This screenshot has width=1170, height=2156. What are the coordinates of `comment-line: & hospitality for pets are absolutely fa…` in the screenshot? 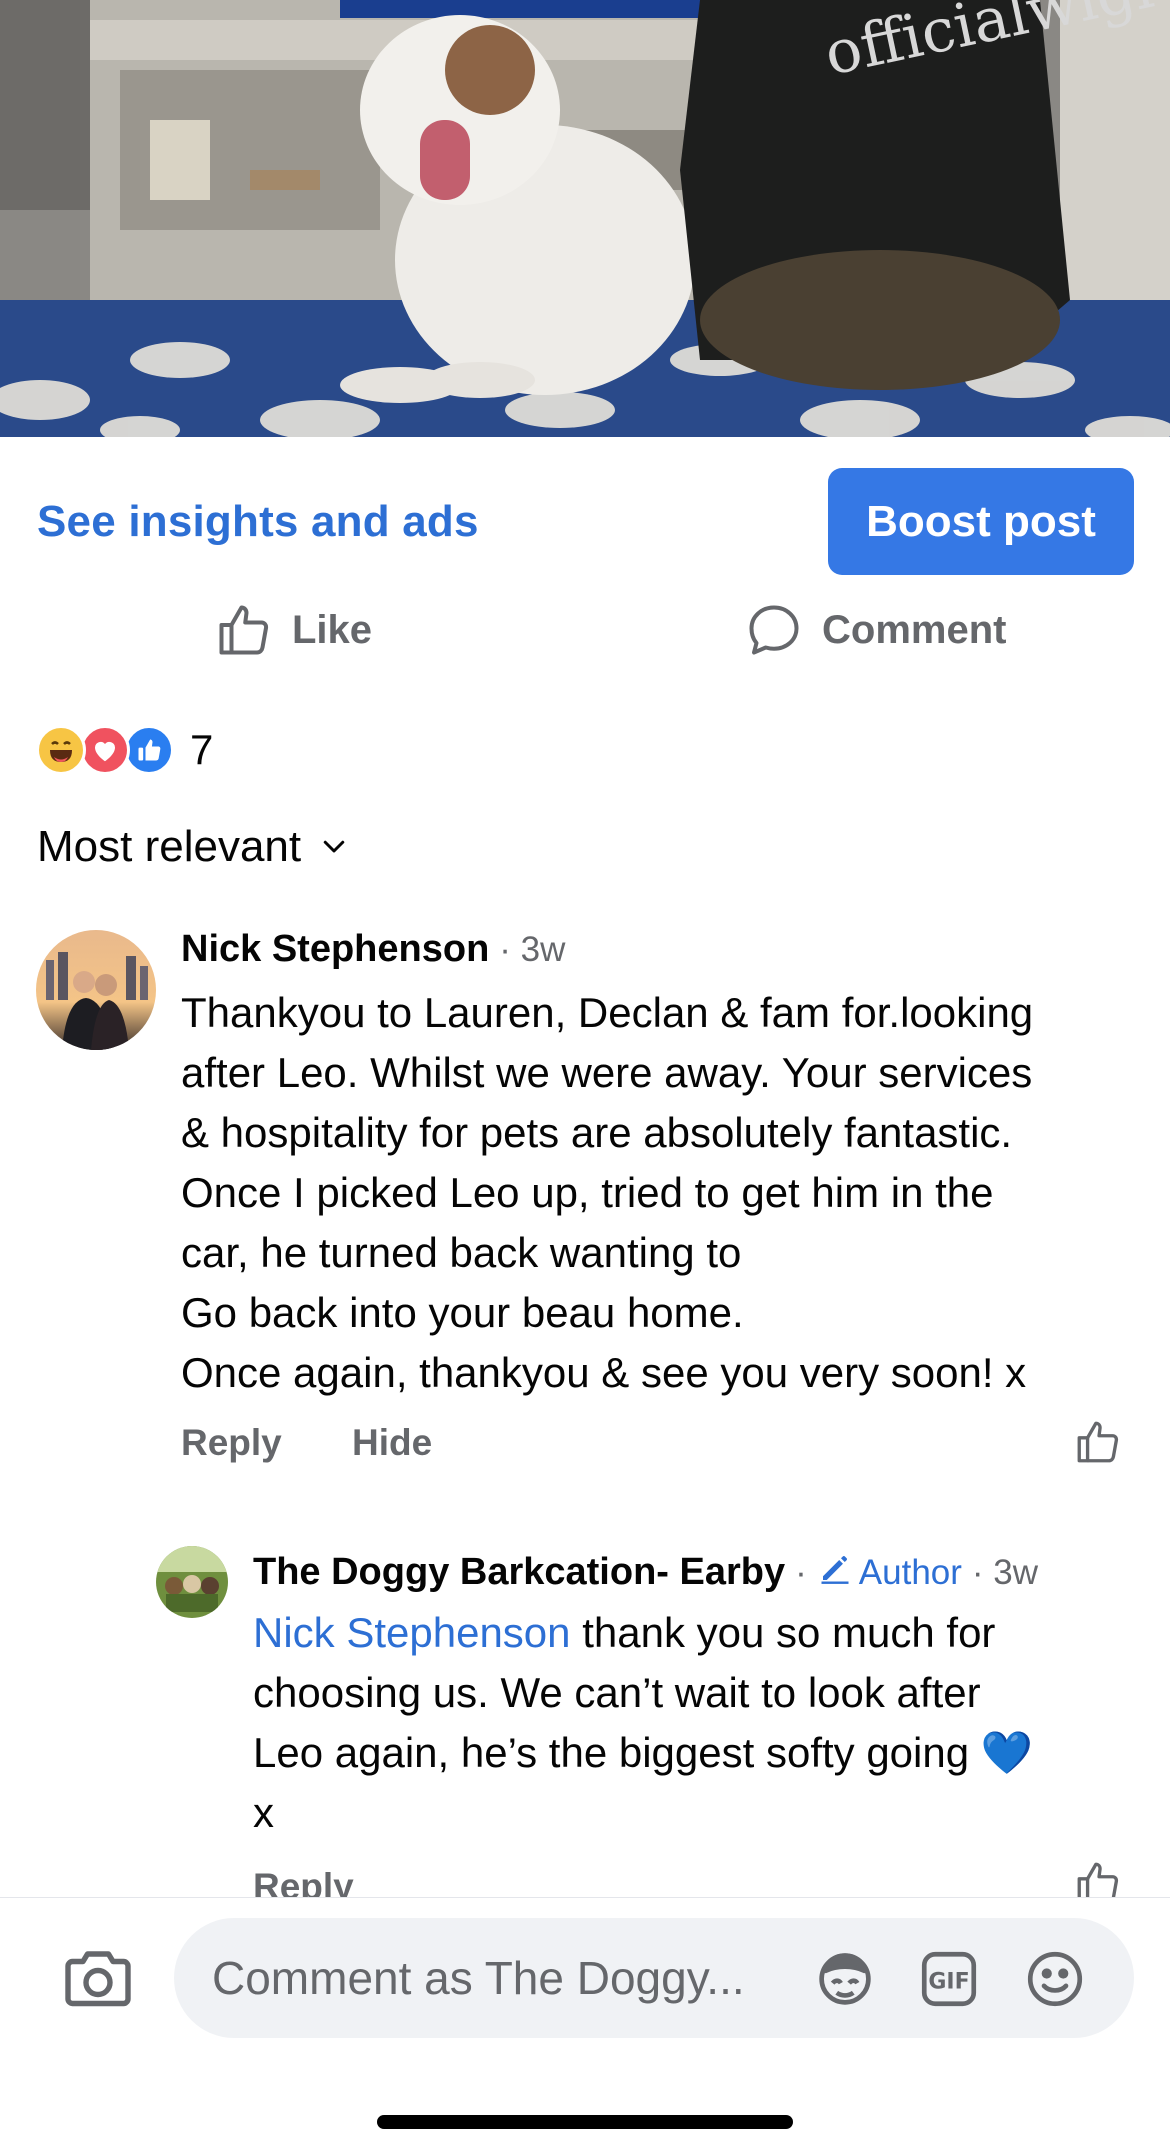 It's located at (597, 1132).